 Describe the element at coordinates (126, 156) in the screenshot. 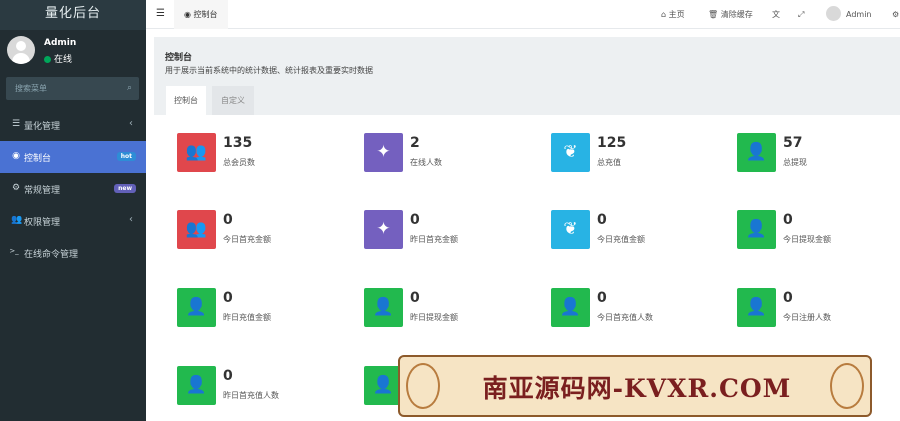

I see `hot-badge: hot` at that location.